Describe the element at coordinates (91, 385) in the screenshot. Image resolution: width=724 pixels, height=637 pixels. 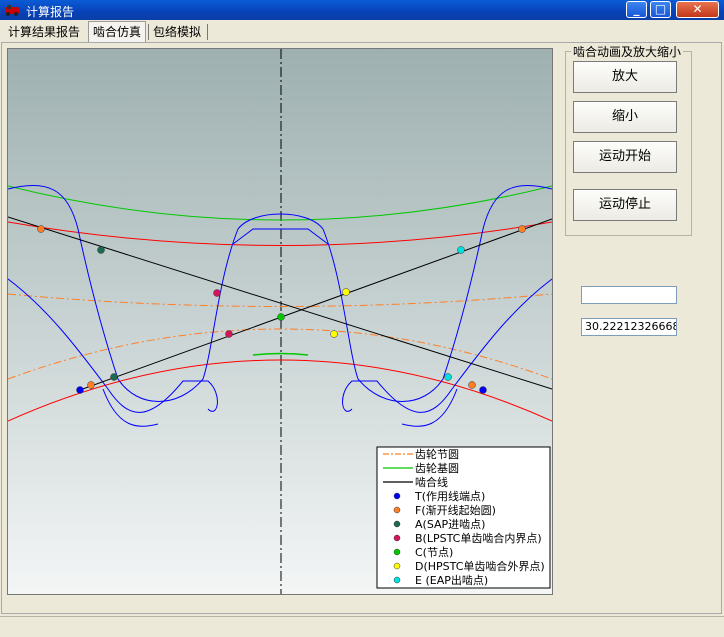
I see `point-f-lower-left` at that location.